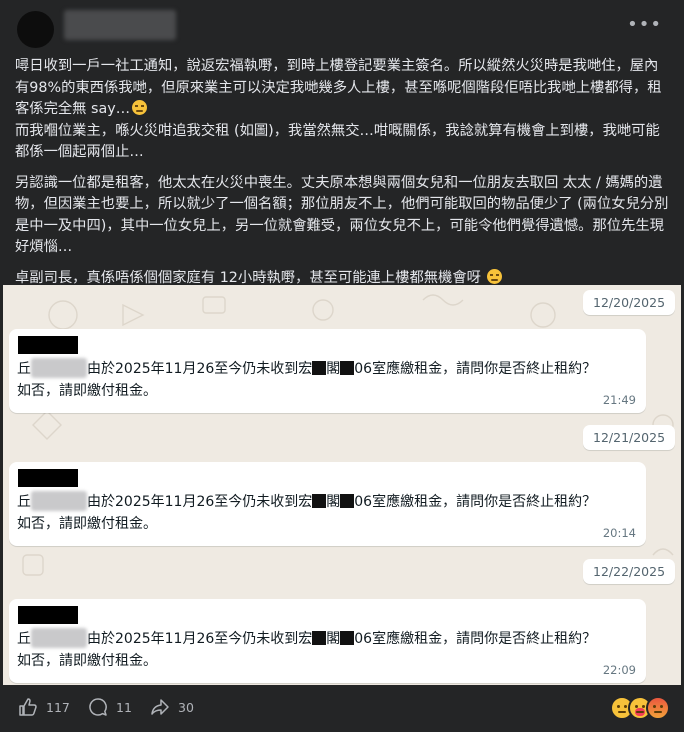  Describe the element at coordinates (186, 707) in the screenshot. I see `share-count: 30` at that location.